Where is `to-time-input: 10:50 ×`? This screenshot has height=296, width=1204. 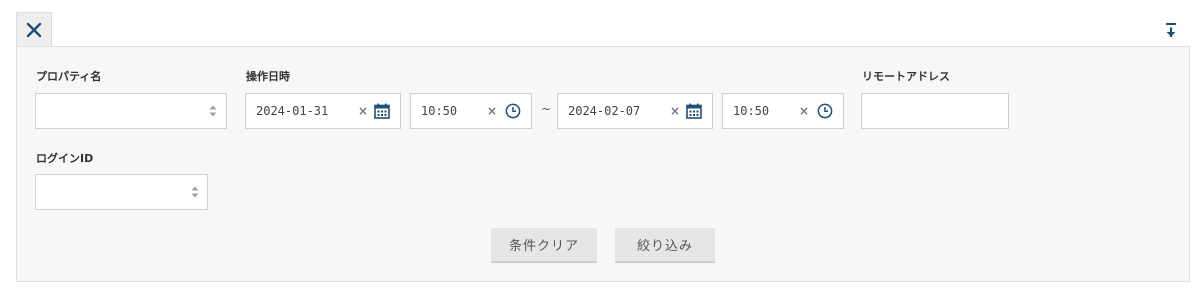 to-time-input: 10:50 × is located at coordinates (783, 111).